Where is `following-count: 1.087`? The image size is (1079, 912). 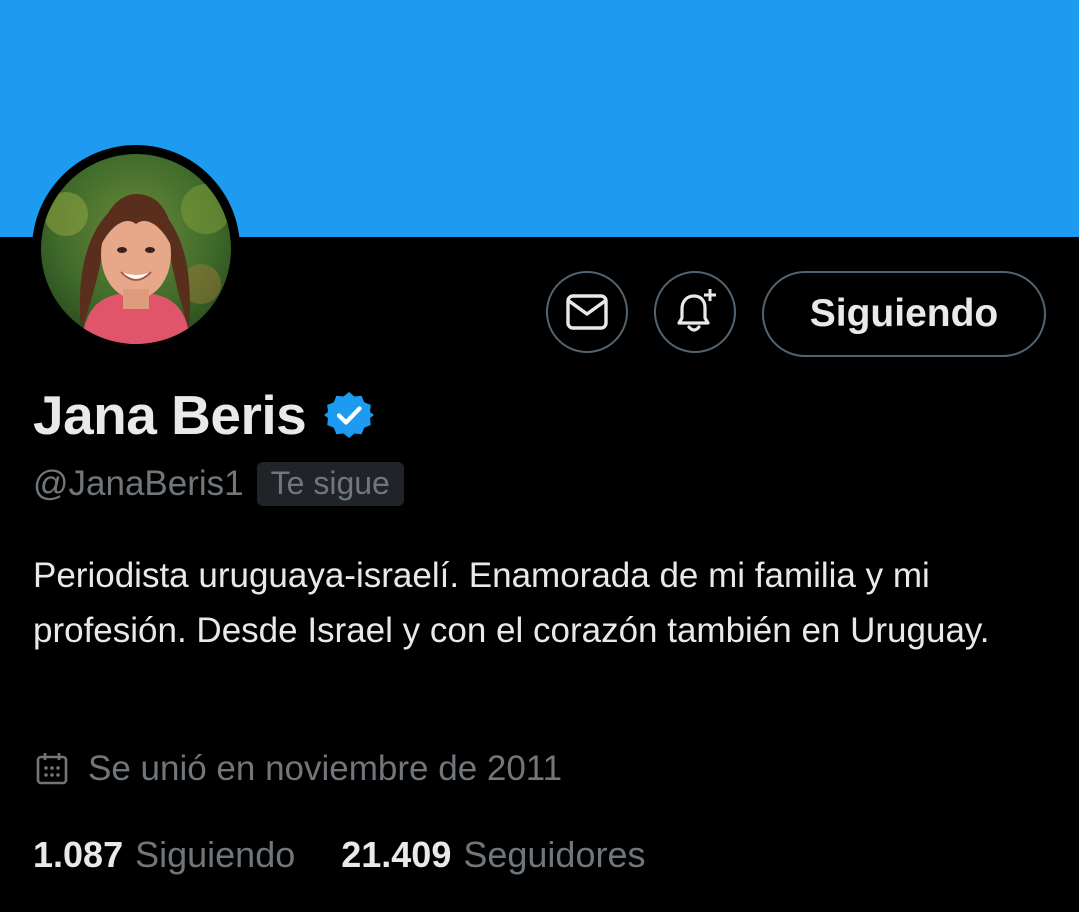 following-count: 1.087 is located at coordinates (78, 854).